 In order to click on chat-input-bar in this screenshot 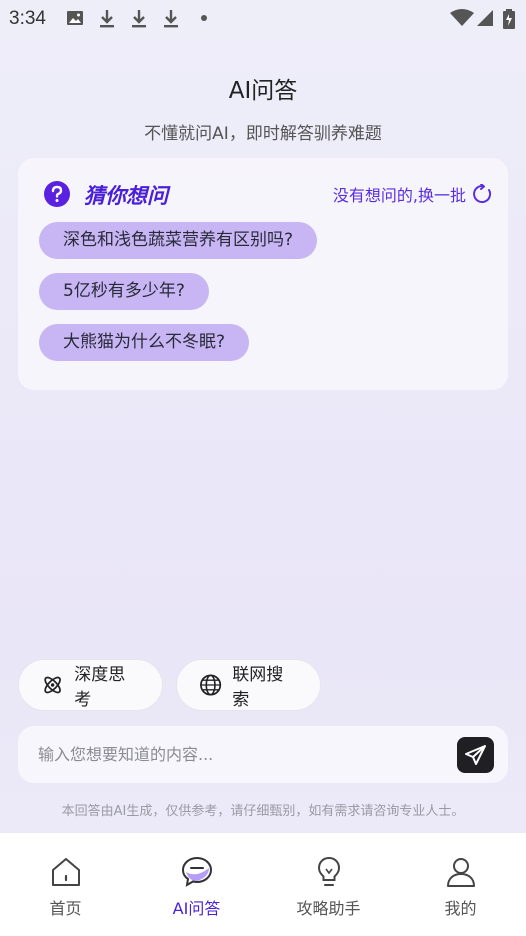, I will do `click(263, 754)`.